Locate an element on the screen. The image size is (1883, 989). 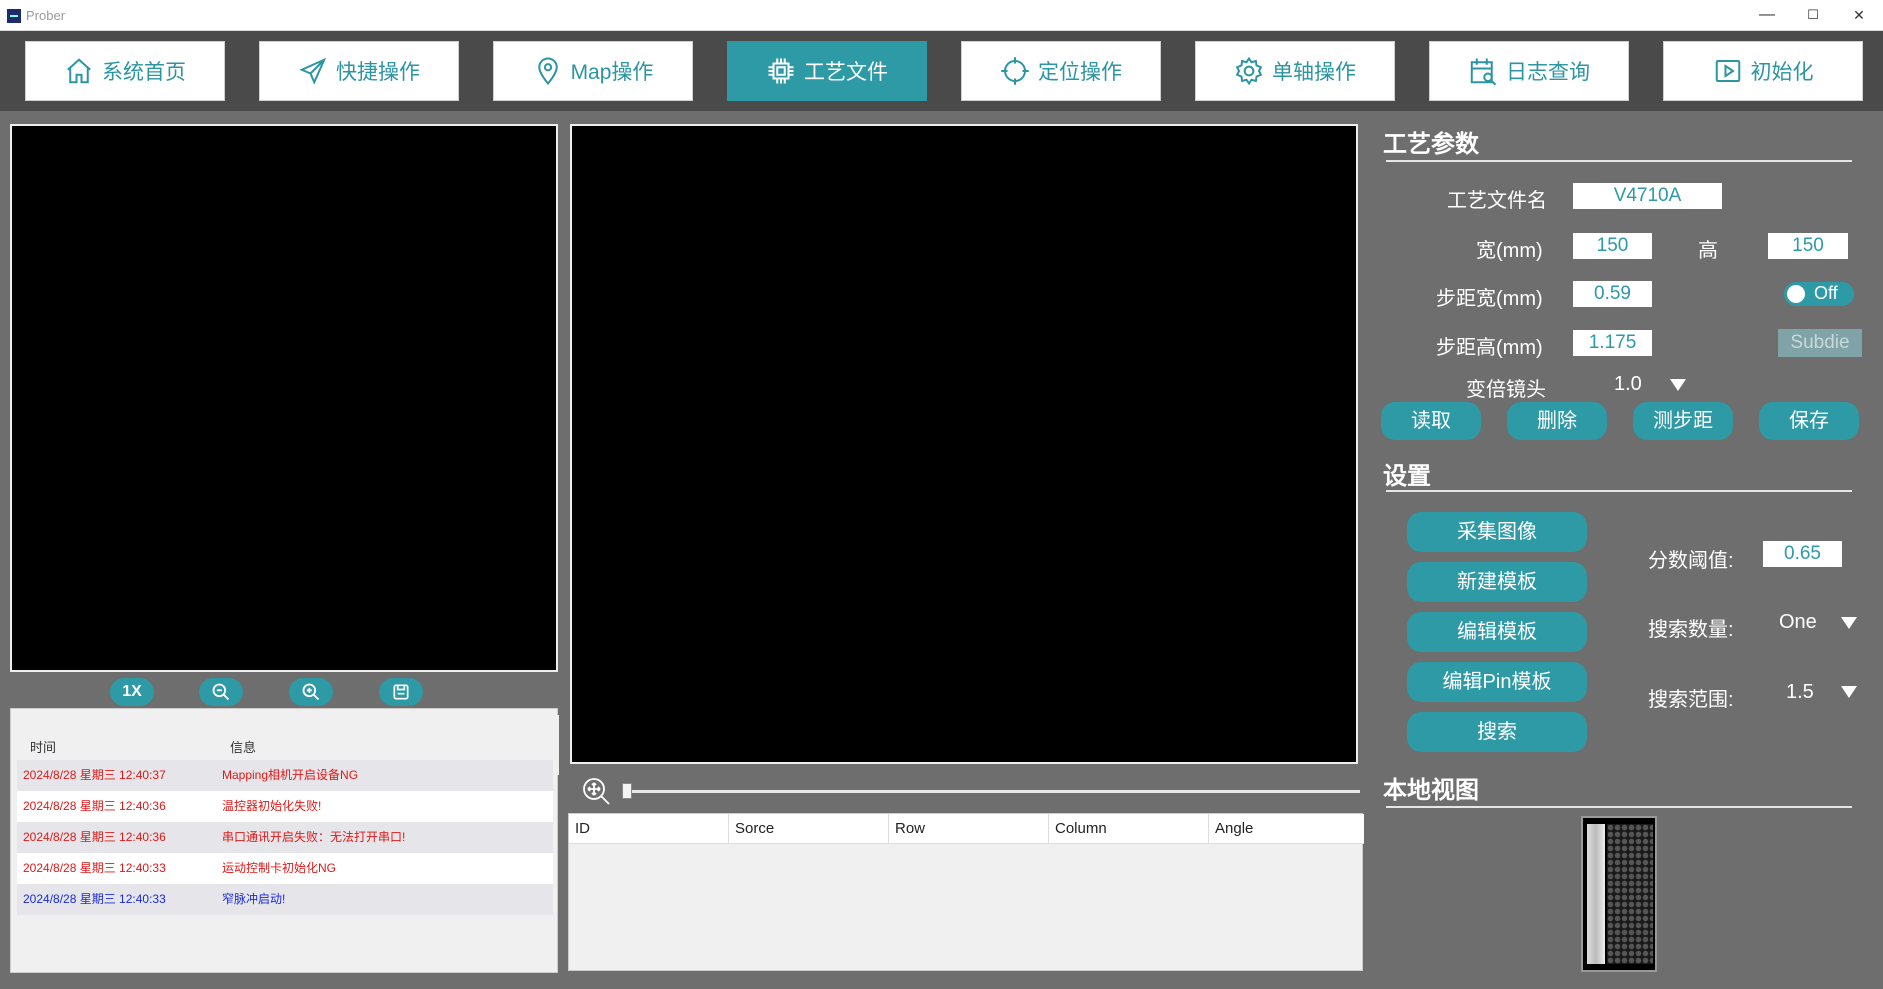
pitch-height-field: 1.175 is located at coordinates (1612, 343).